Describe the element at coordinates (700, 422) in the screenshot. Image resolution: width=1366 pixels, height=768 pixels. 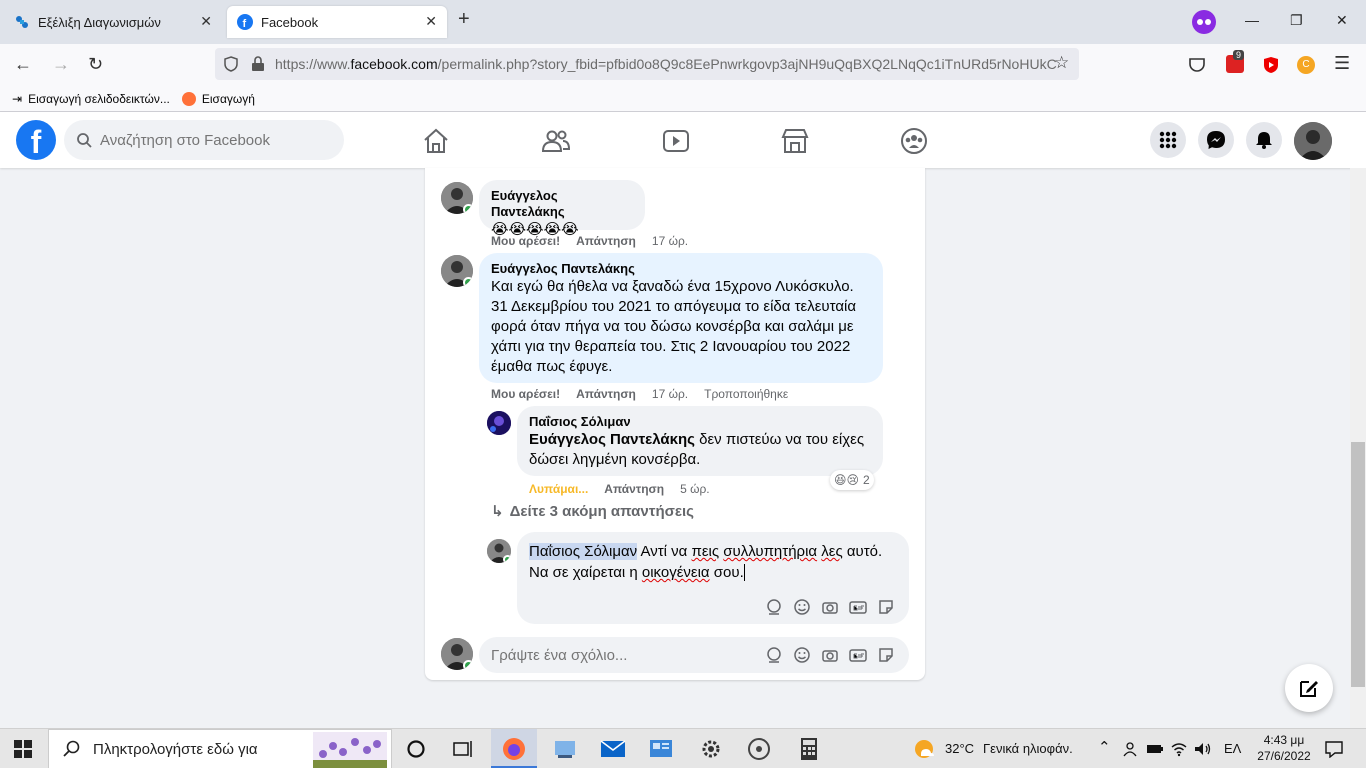
I see `reply-author: Παΐσιος Σόλιμαν` at that location.